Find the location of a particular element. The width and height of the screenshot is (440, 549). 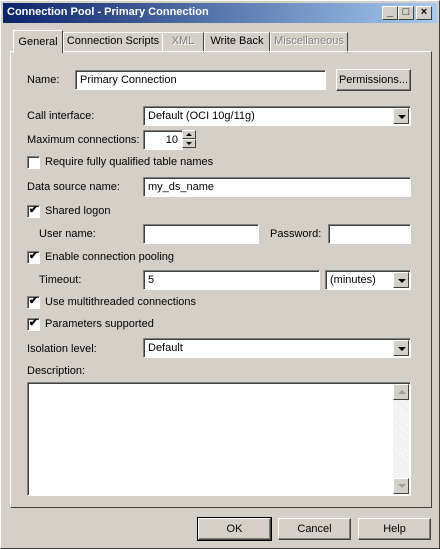

shared-logon-label: Shared logon is located at coordinates (78, 211).